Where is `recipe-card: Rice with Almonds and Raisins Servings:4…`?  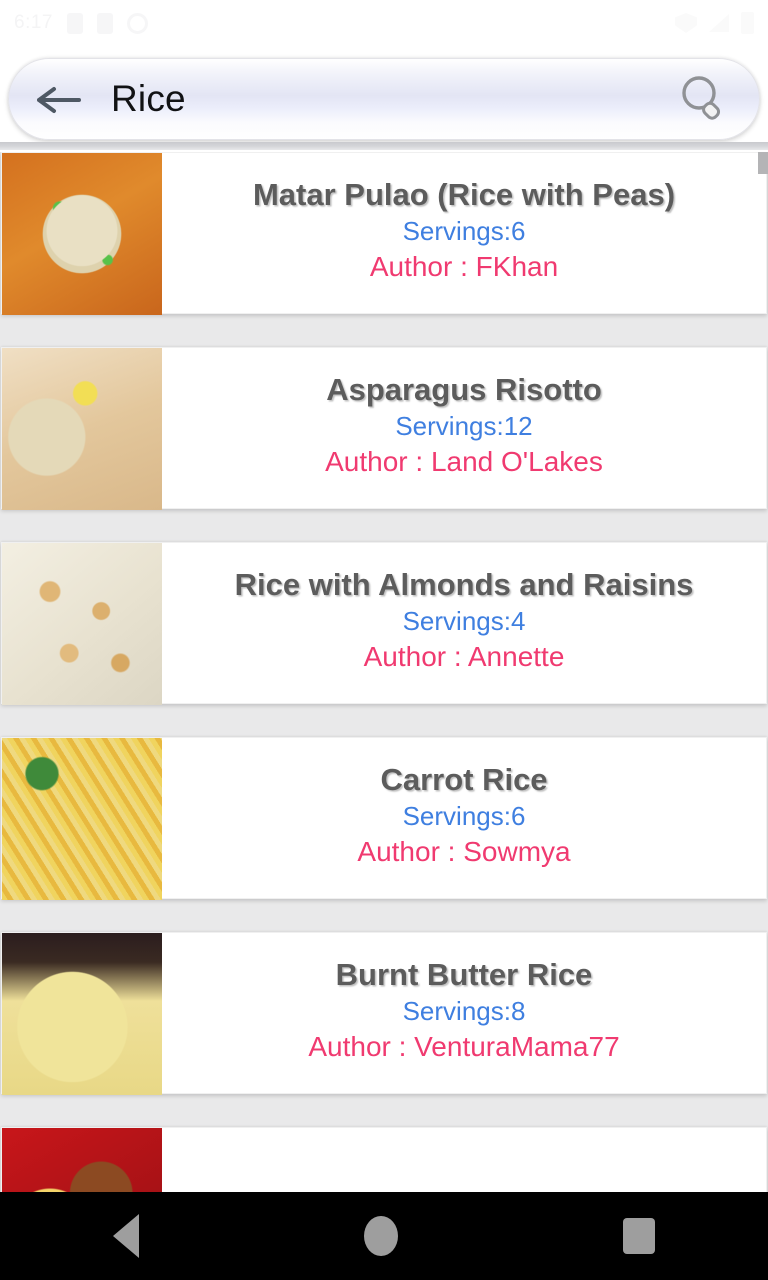 recipe-card: Rice with Almonds and Raisins Servings:4… is located at coordinates (384, 623).